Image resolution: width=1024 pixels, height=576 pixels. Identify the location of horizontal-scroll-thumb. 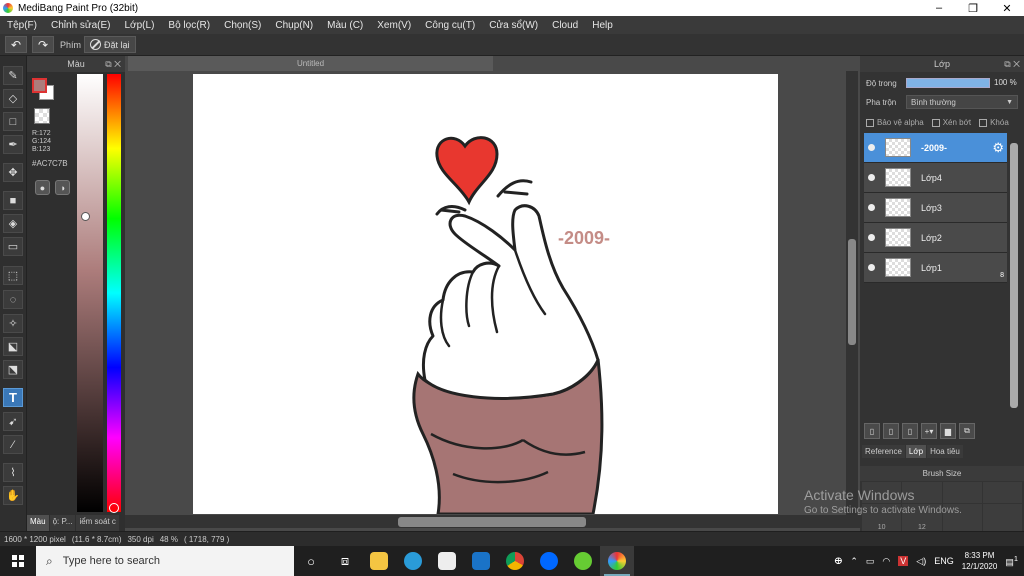
(492, 522).